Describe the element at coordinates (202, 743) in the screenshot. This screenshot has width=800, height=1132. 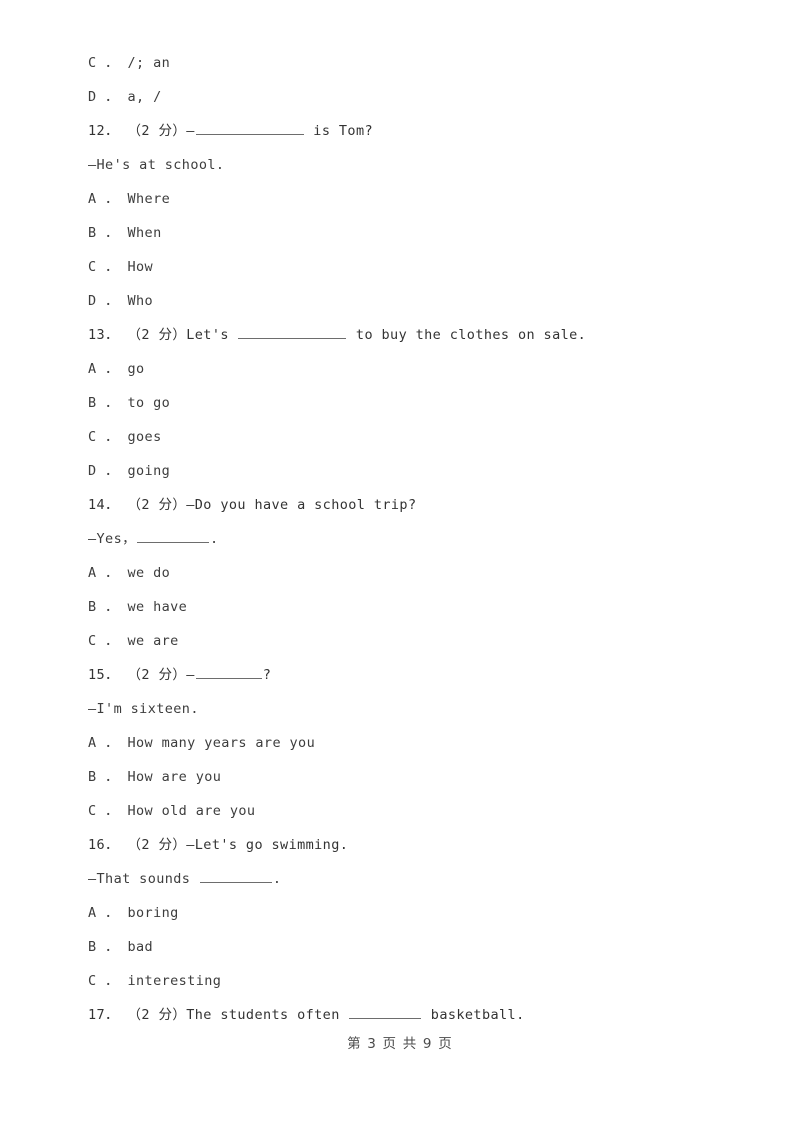
I see `option-text: A ． How many years are you` at that location.